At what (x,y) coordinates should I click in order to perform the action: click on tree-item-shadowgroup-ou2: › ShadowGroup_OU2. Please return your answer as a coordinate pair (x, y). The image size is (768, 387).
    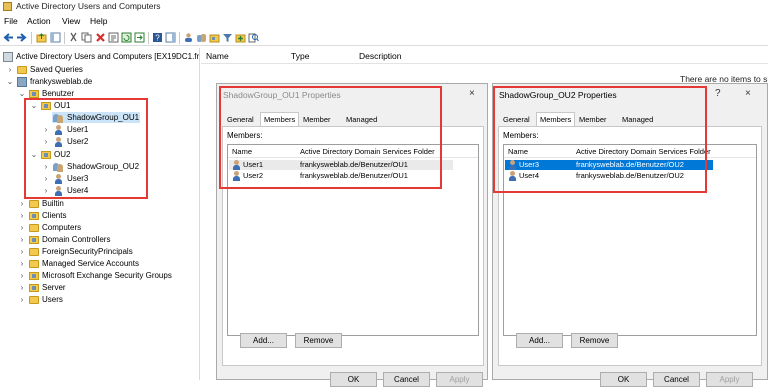
    Looking at the image, I should click on (95, 166).